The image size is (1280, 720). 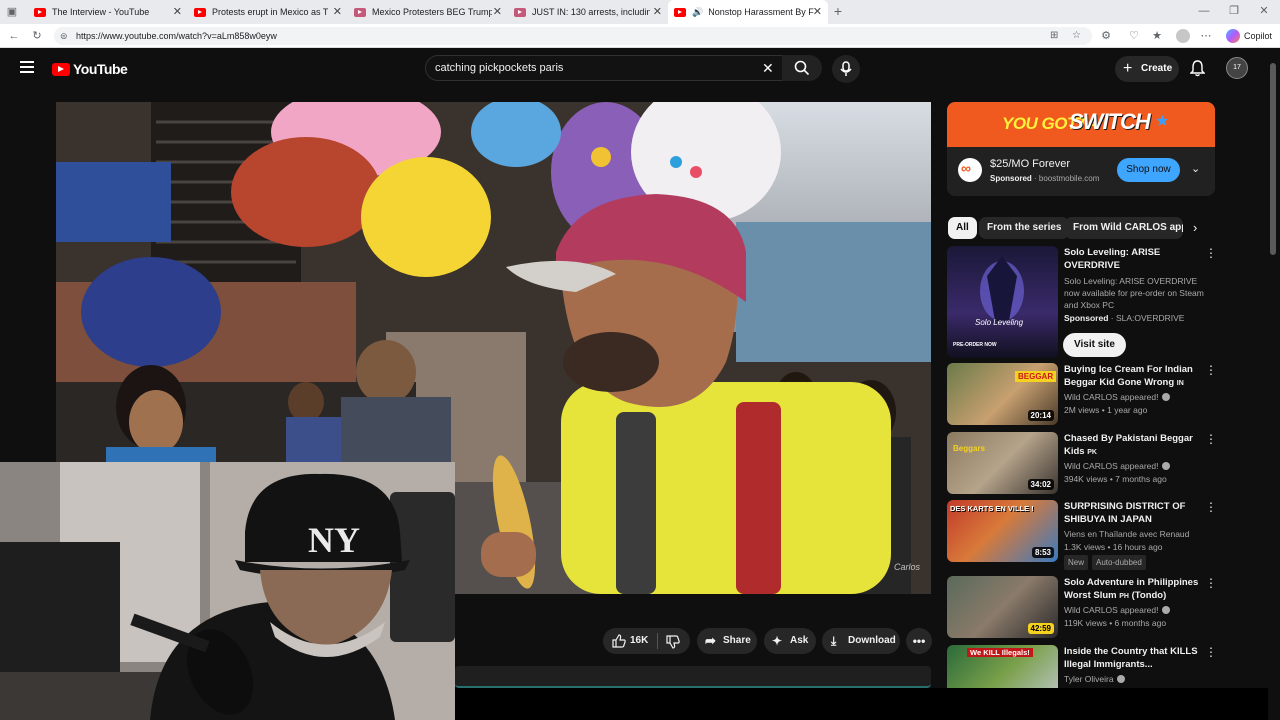 I want to click on video-thumbnail: DES KARTS EN VILLE ! 8:53, so click(x=1002, y=531).